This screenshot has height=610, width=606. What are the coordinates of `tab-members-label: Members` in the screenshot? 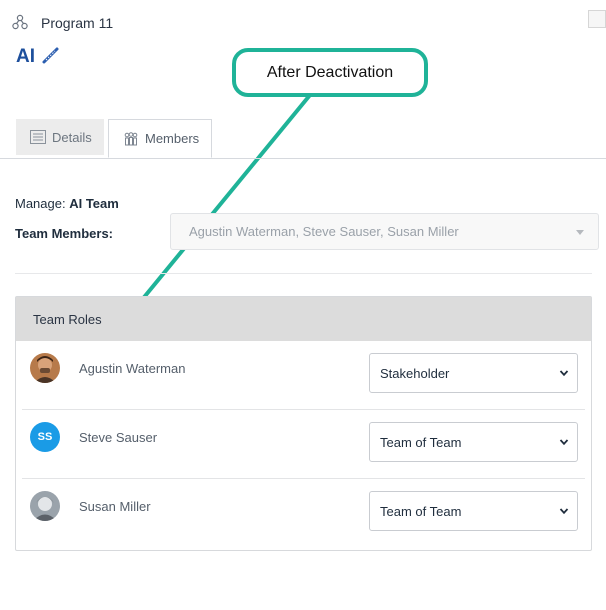 It's located at (172, 138).